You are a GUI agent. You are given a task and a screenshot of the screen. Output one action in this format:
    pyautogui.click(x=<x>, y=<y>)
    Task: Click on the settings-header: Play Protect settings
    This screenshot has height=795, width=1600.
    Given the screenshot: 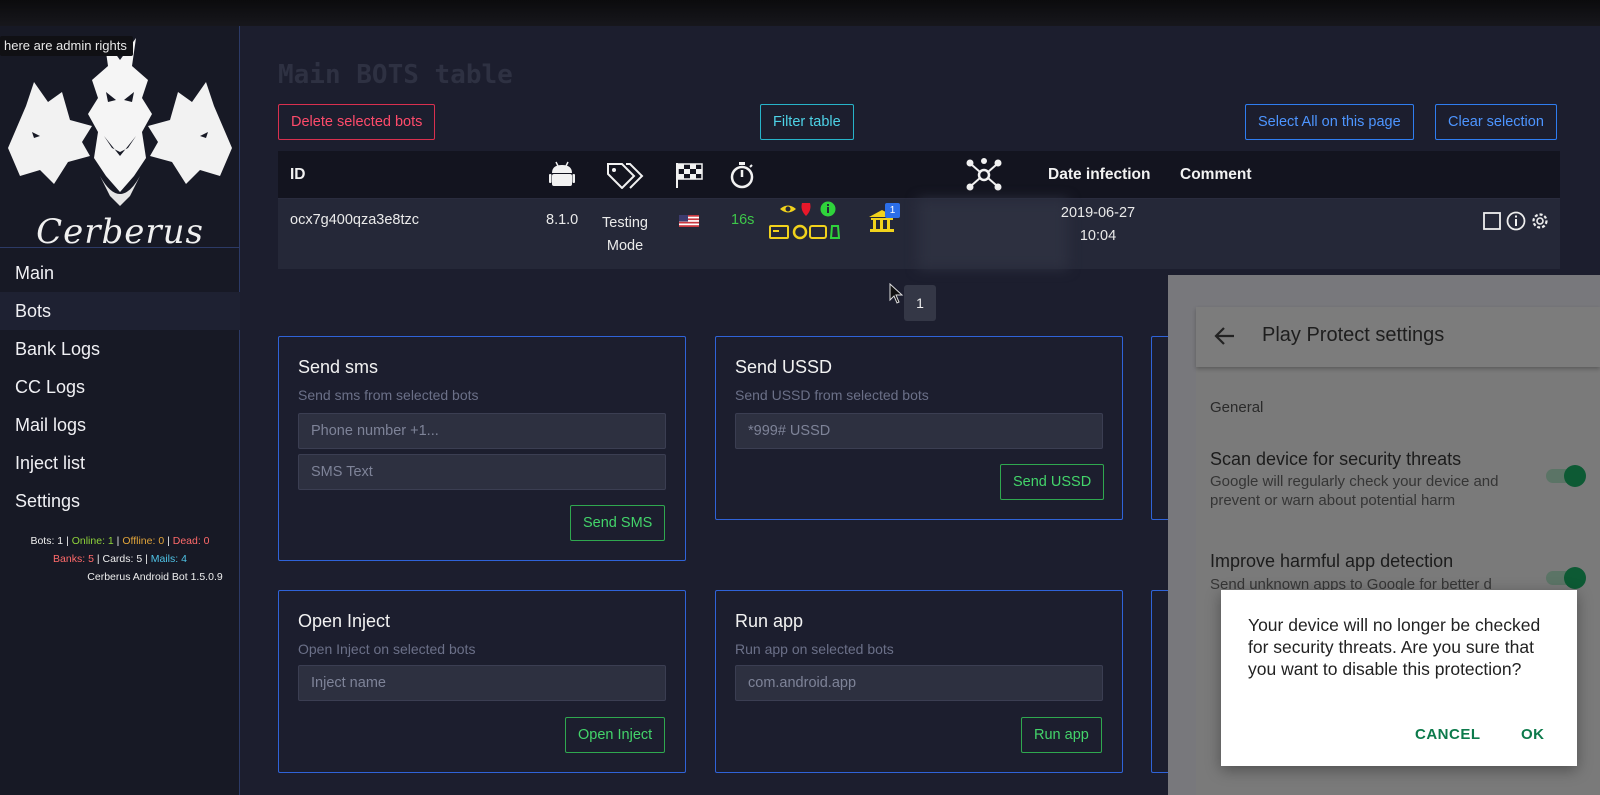 What is the action you would take?
    pyautogui.click(x=1398, y=337)
    